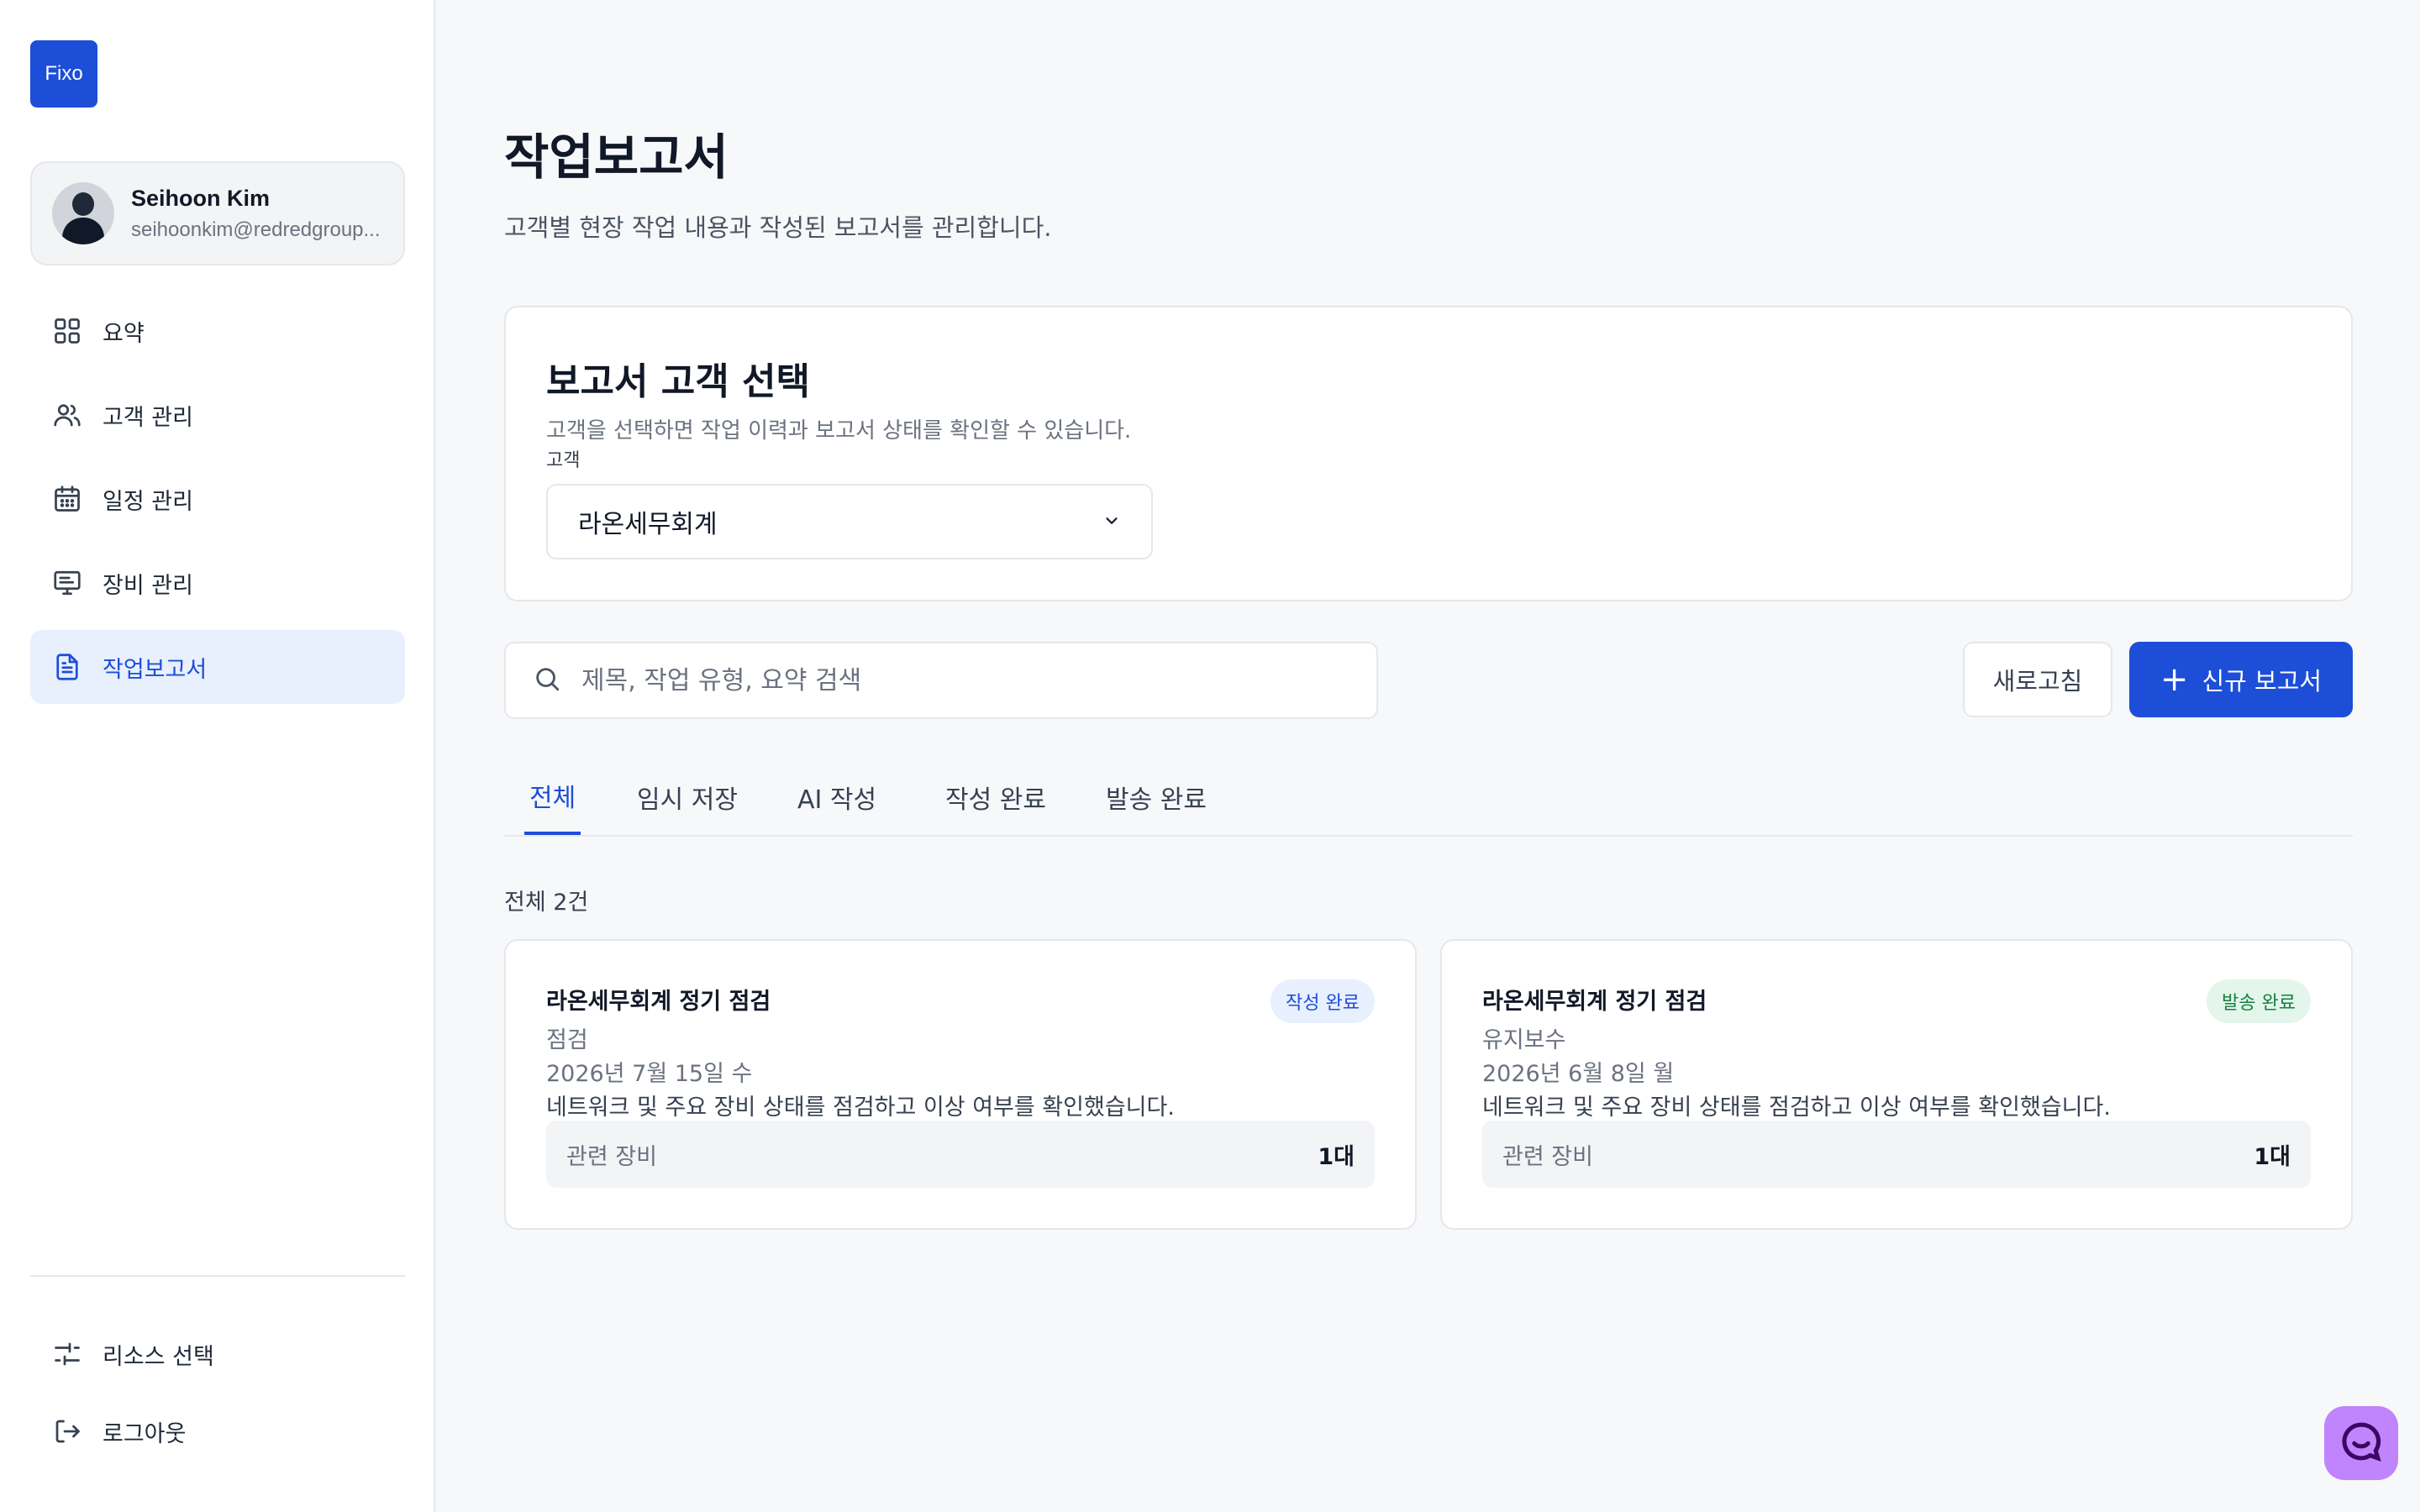 This screenshot has height=1512, width=2420. Describe the element at coordinates (145, 1433) in the screenshot. I see `sidebar-item-label: 로그아웃` at that location.